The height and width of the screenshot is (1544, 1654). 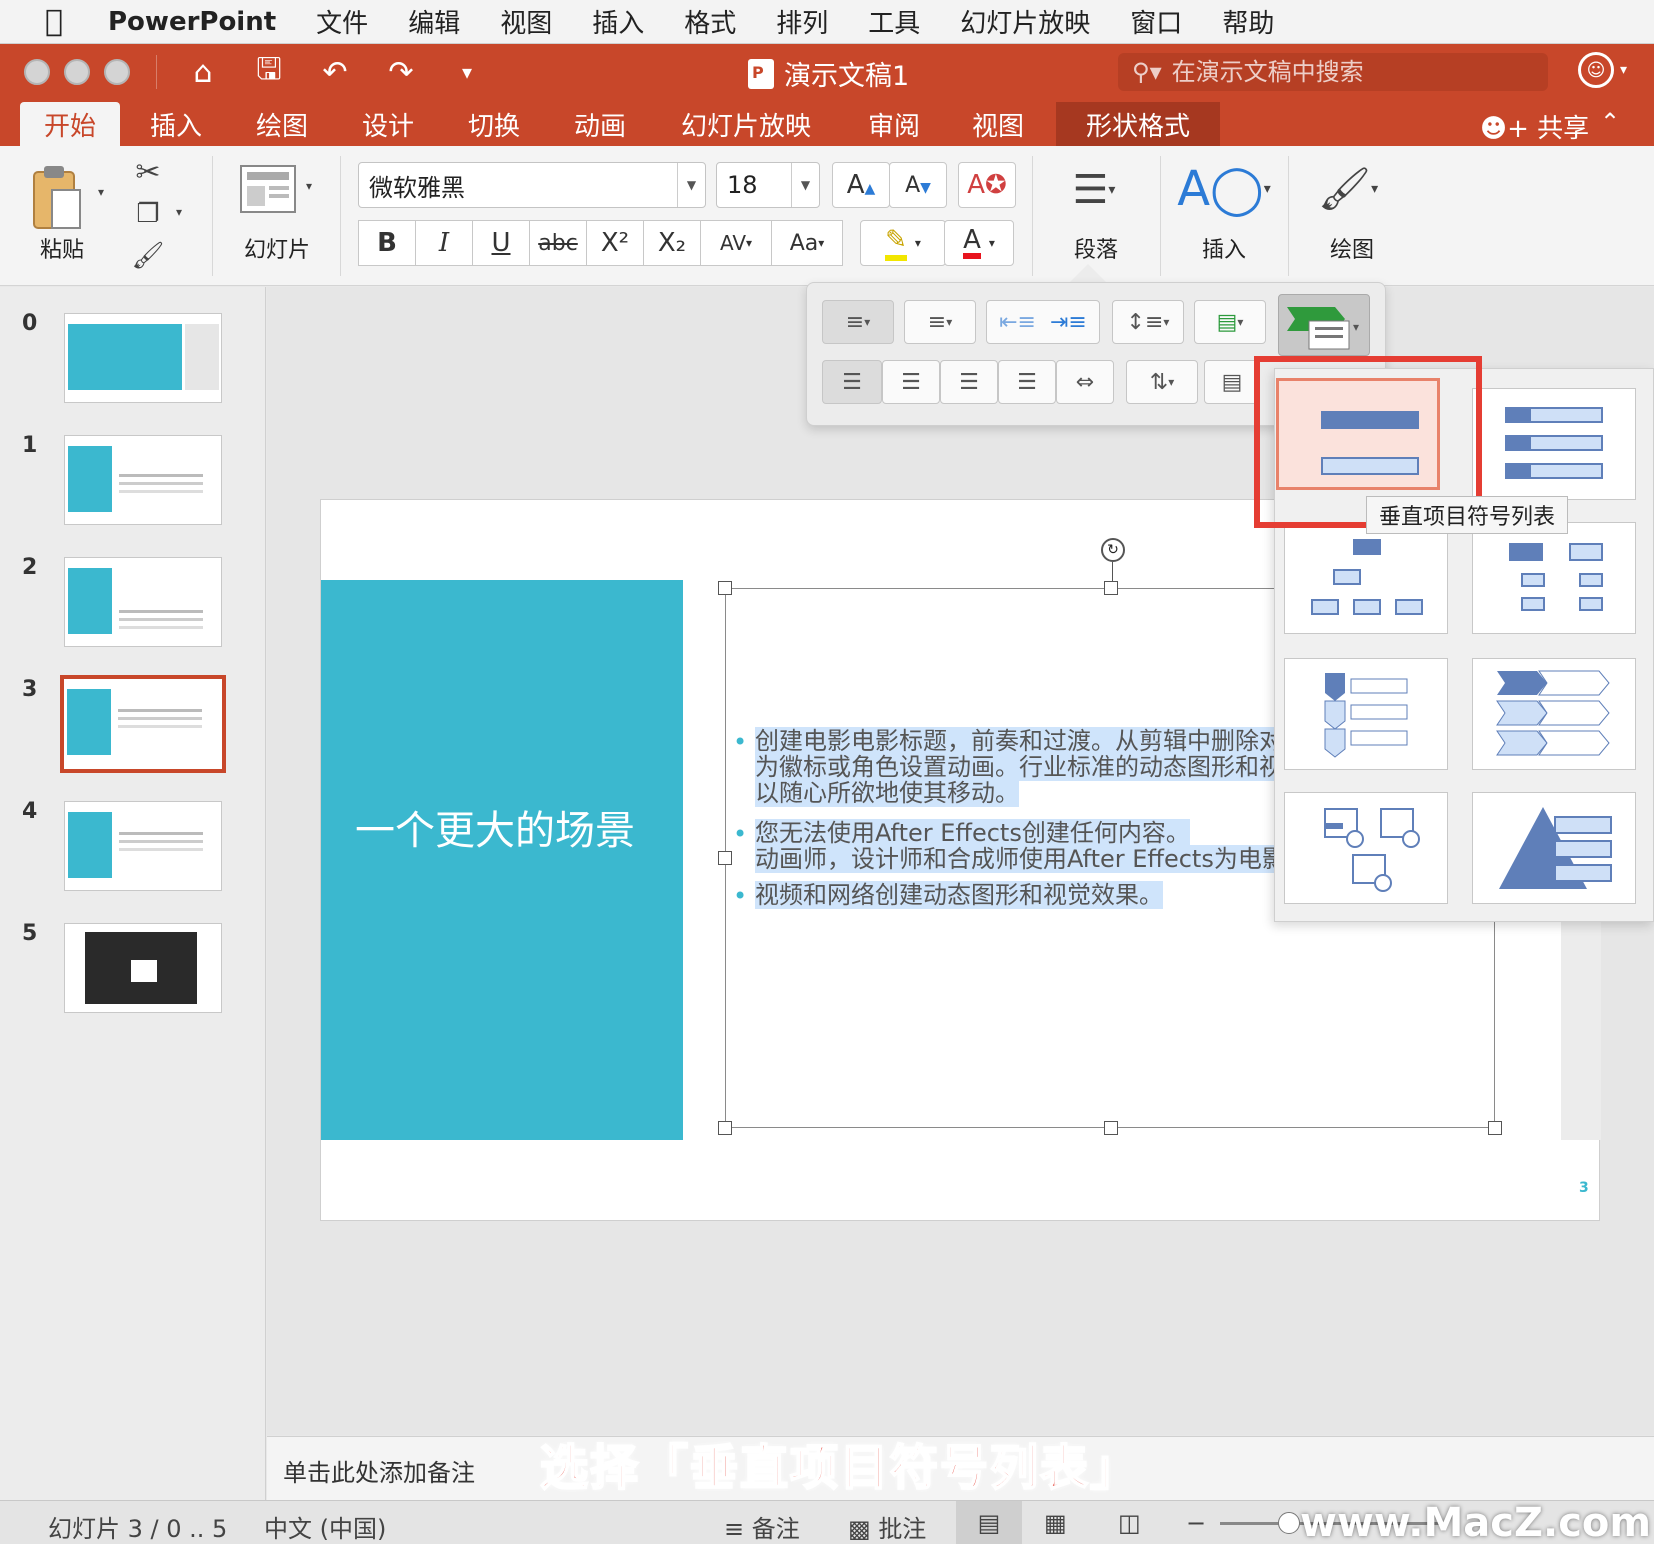 I want to click on smartart-chevron-accent-list, so click(x=1554, y=714).